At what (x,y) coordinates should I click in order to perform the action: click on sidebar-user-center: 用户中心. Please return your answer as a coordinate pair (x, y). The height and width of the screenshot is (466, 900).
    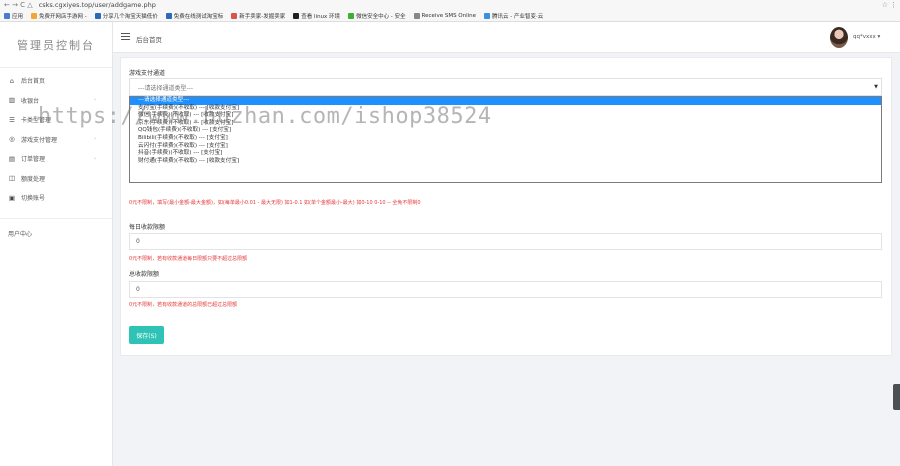
    Looking at the image, I should click on (56, 233).